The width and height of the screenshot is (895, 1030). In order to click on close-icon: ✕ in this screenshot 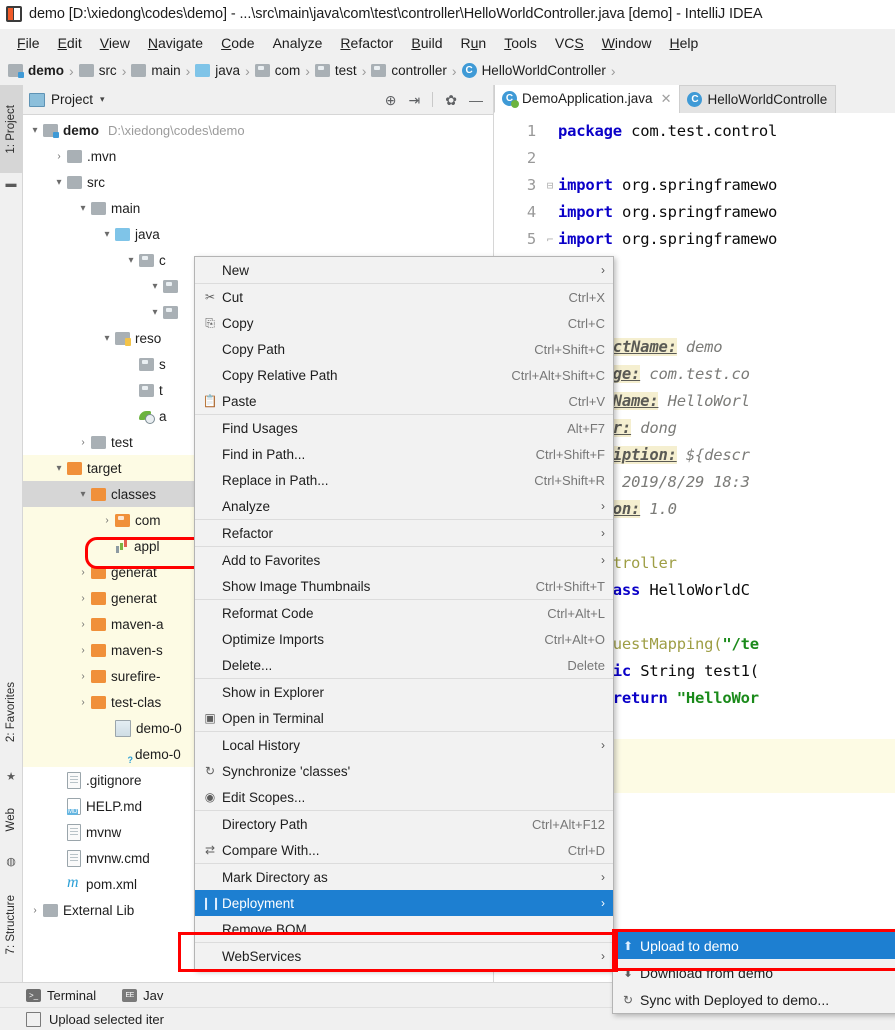, I will do `click(666, 99)`.